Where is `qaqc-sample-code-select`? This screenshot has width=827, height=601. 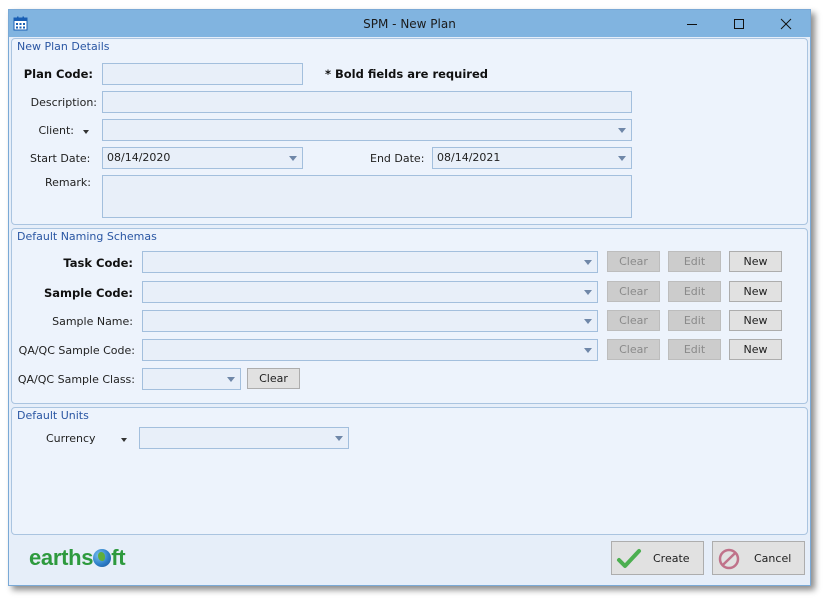 qaqc-sample-code-select is located at coordinates (370, 350).